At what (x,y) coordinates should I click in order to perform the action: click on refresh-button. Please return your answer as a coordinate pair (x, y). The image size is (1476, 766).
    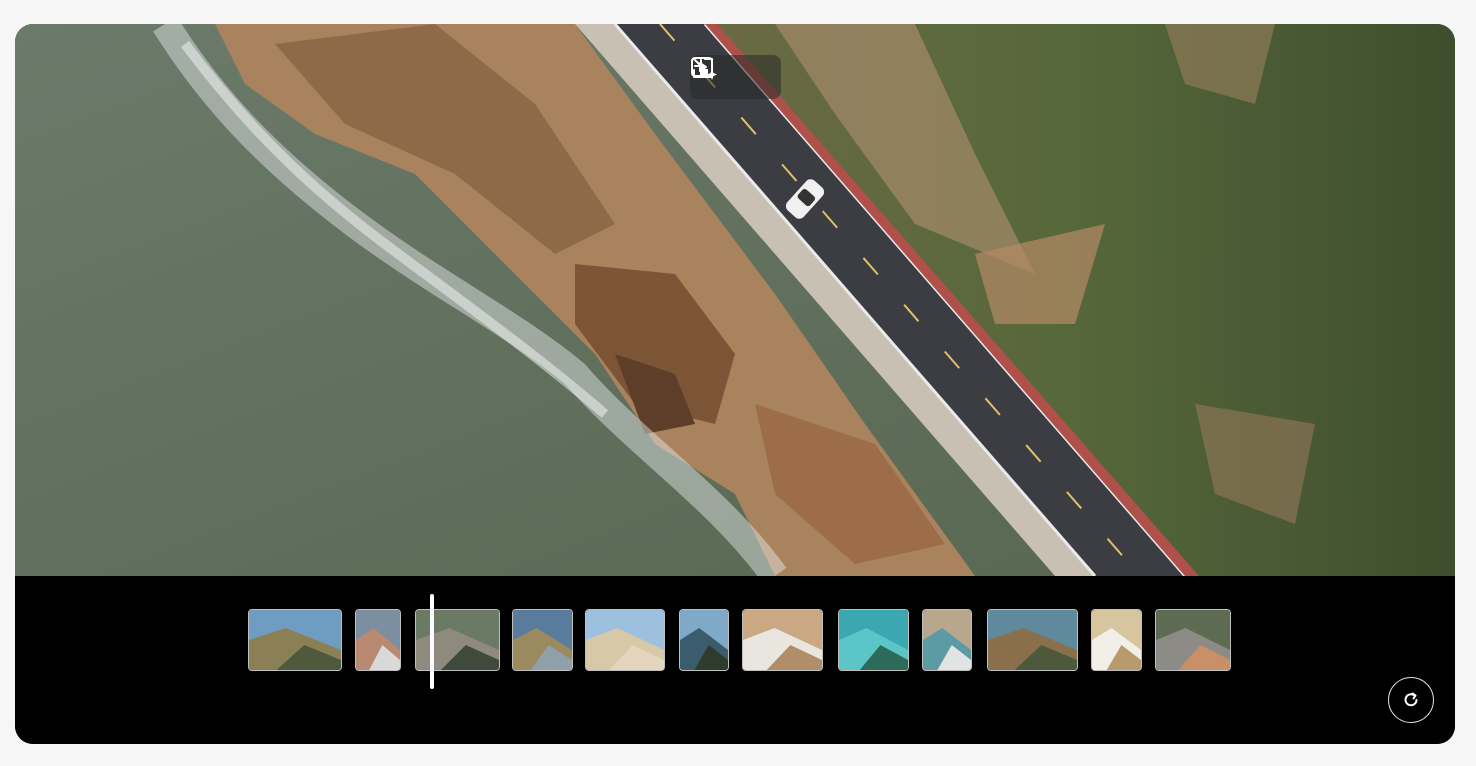
    Looking at the image, I should click on (1411, 700).